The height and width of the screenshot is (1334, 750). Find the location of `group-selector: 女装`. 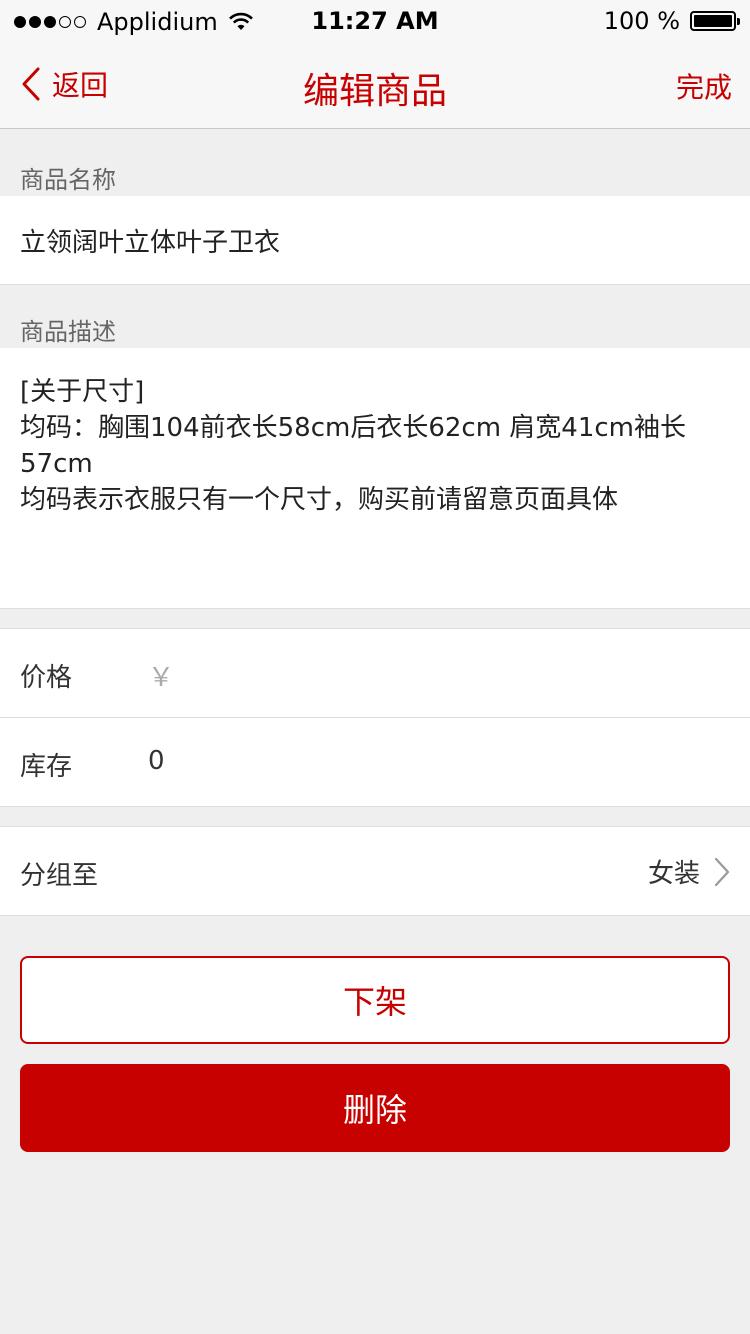

group-selector: 女装 is located at coordinates (689, 871).